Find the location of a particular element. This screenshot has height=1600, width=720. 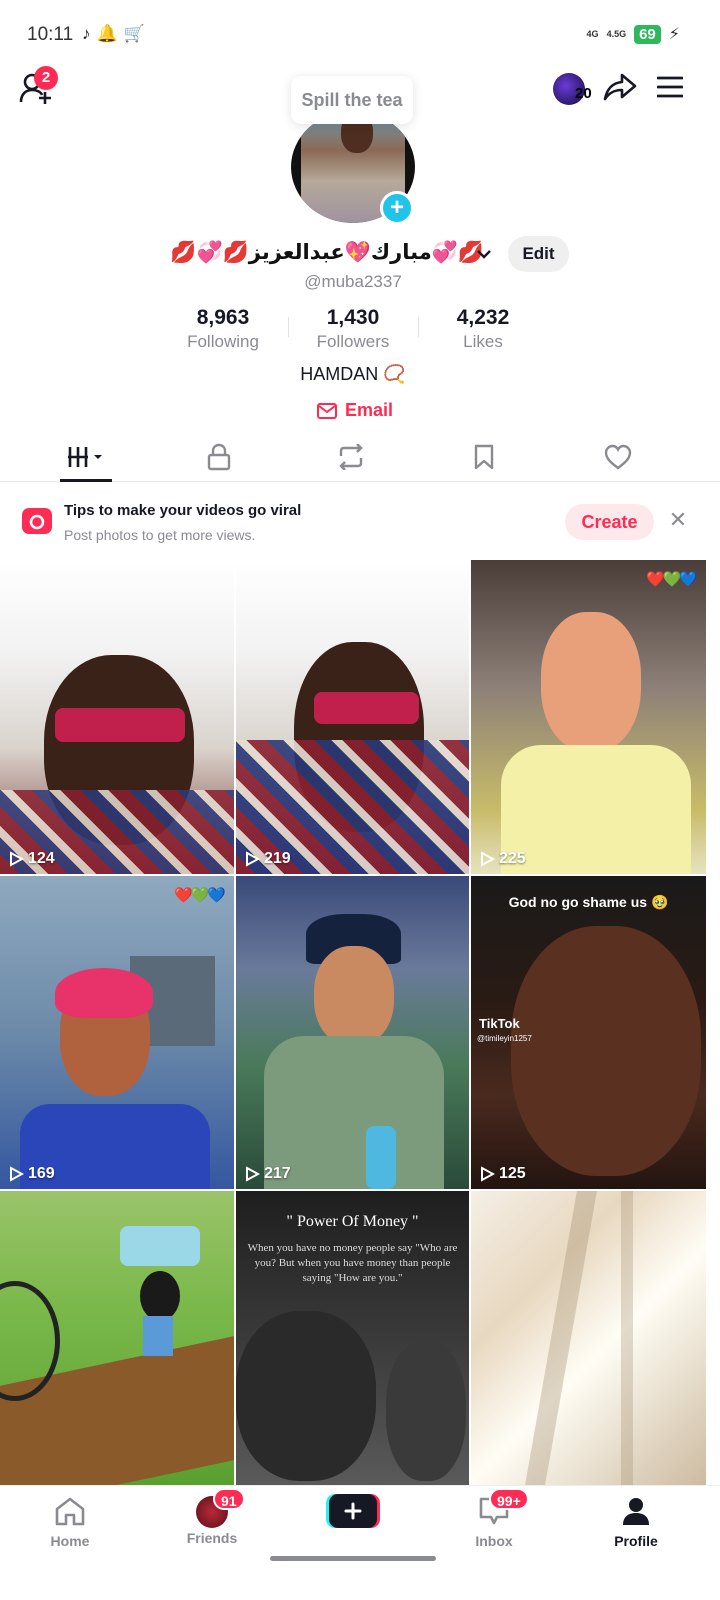

tab-liked is located at coordinates (618, 457).